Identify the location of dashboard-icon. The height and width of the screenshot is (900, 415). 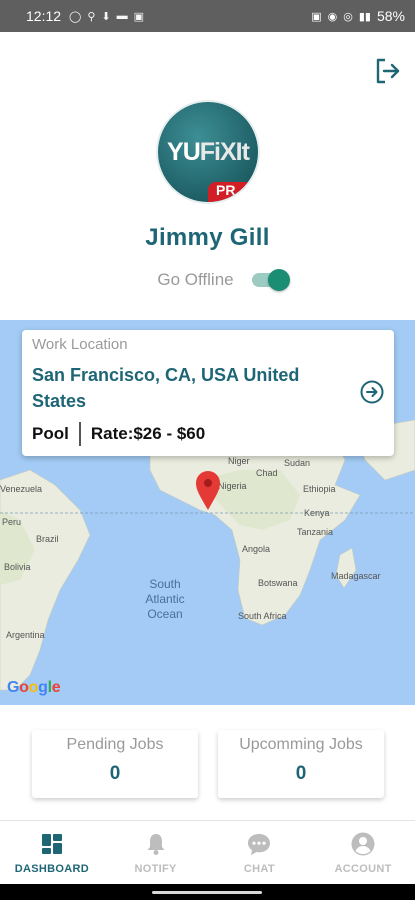
(51, 844).